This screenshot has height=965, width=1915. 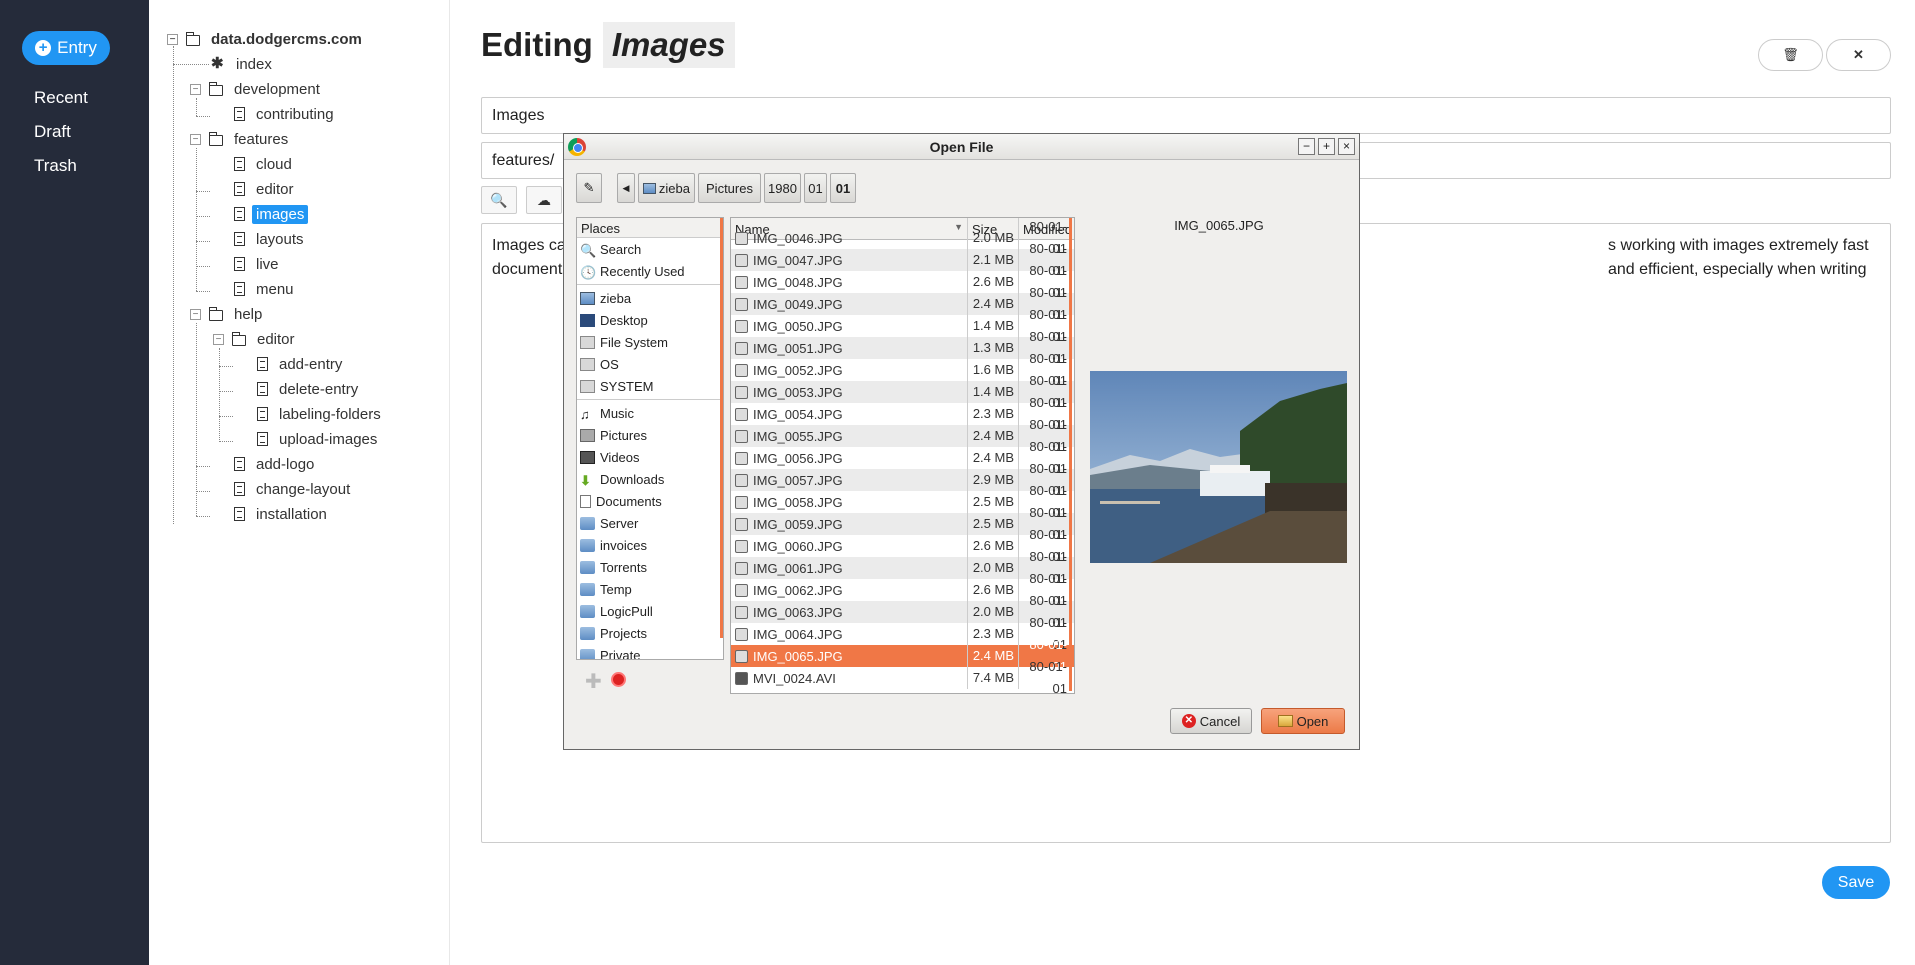 I want to click on delete-entry-button: 🗑, so click(x=1790, y=55).